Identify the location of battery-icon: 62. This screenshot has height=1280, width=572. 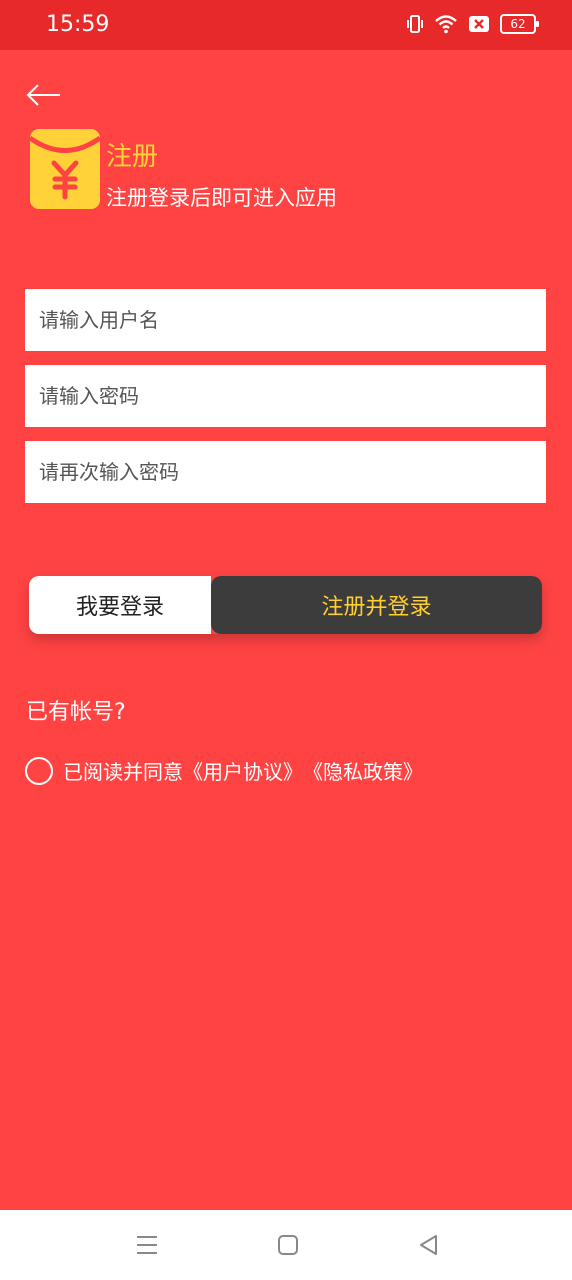
(519, 24).